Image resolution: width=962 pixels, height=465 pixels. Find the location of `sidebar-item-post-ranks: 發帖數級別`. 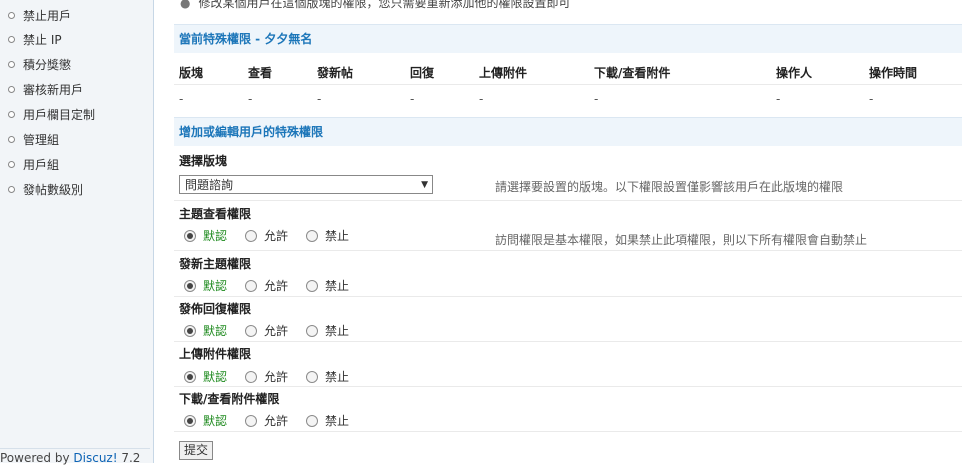

sidebar-item-post-ranks: 發帖數級別 is located at coordinates (45, 189).